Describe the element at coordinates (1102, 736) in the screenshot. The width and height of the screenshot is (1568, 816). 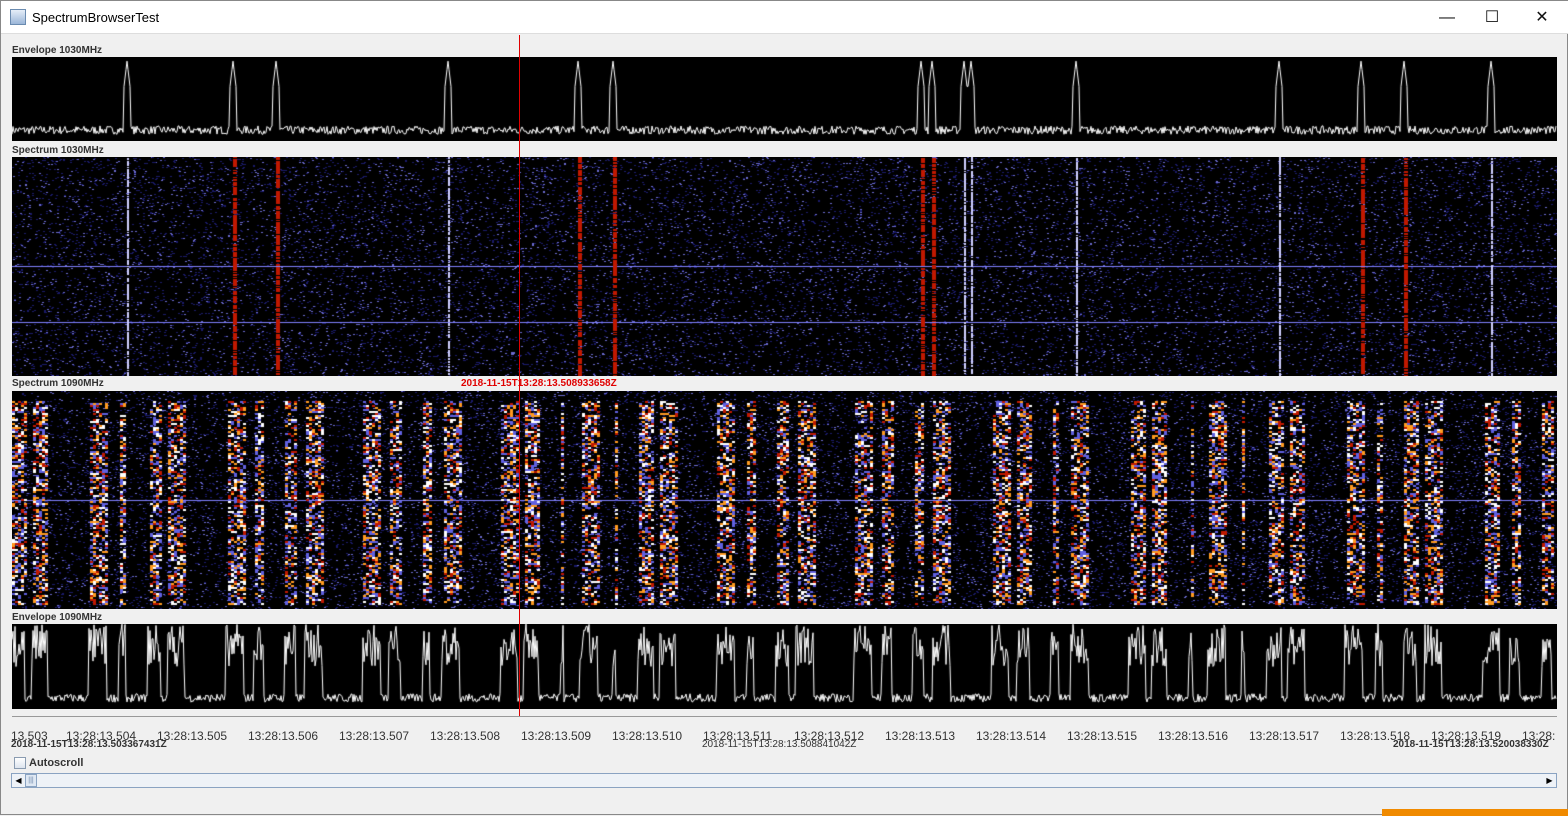
I see `axis-tick-label: 13:28:13.515` at that location.